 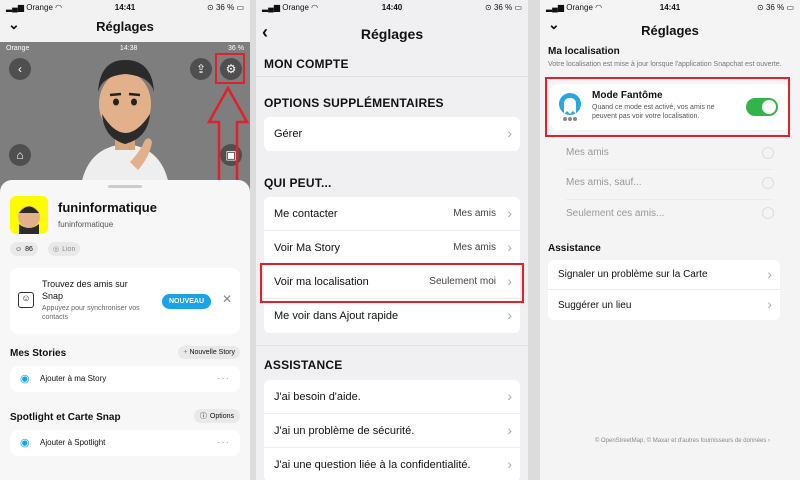 I want to click on plus-icon: +, so click(x=185, y=352).